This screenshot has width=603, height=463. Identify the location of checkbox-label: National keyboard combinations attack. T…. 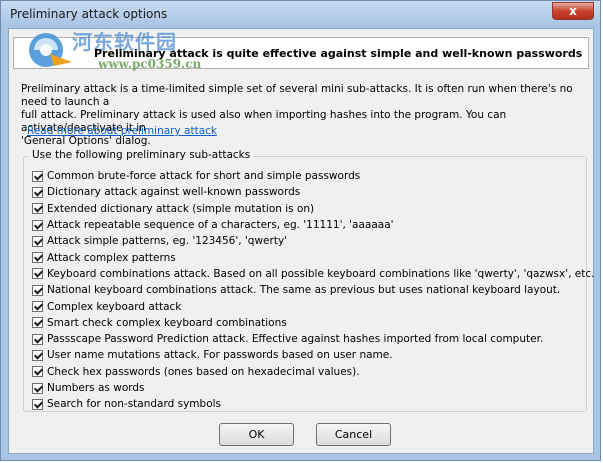
(304, 290).